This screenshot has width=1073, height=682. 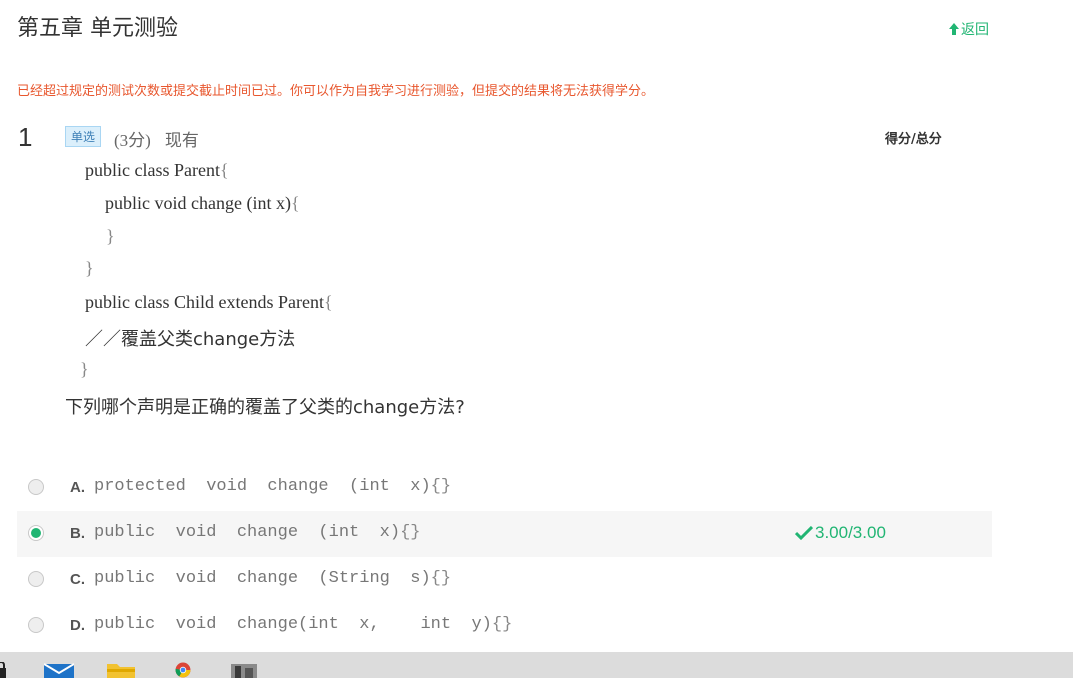 What do you see at coordinates (59, 670) in the screenshot?
I see `mail-icon` at bounding box center [59, 670].